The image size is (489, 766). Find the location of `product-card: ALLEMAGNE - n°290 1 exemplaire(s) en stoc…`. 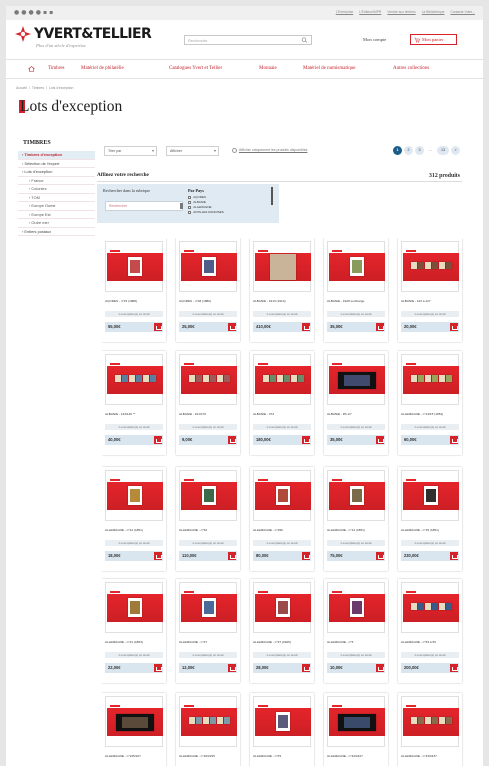

product-card: ALLEMAGNE - n°290 1 exemplaire(s) en stoc… is located at coordinates (282, 519).